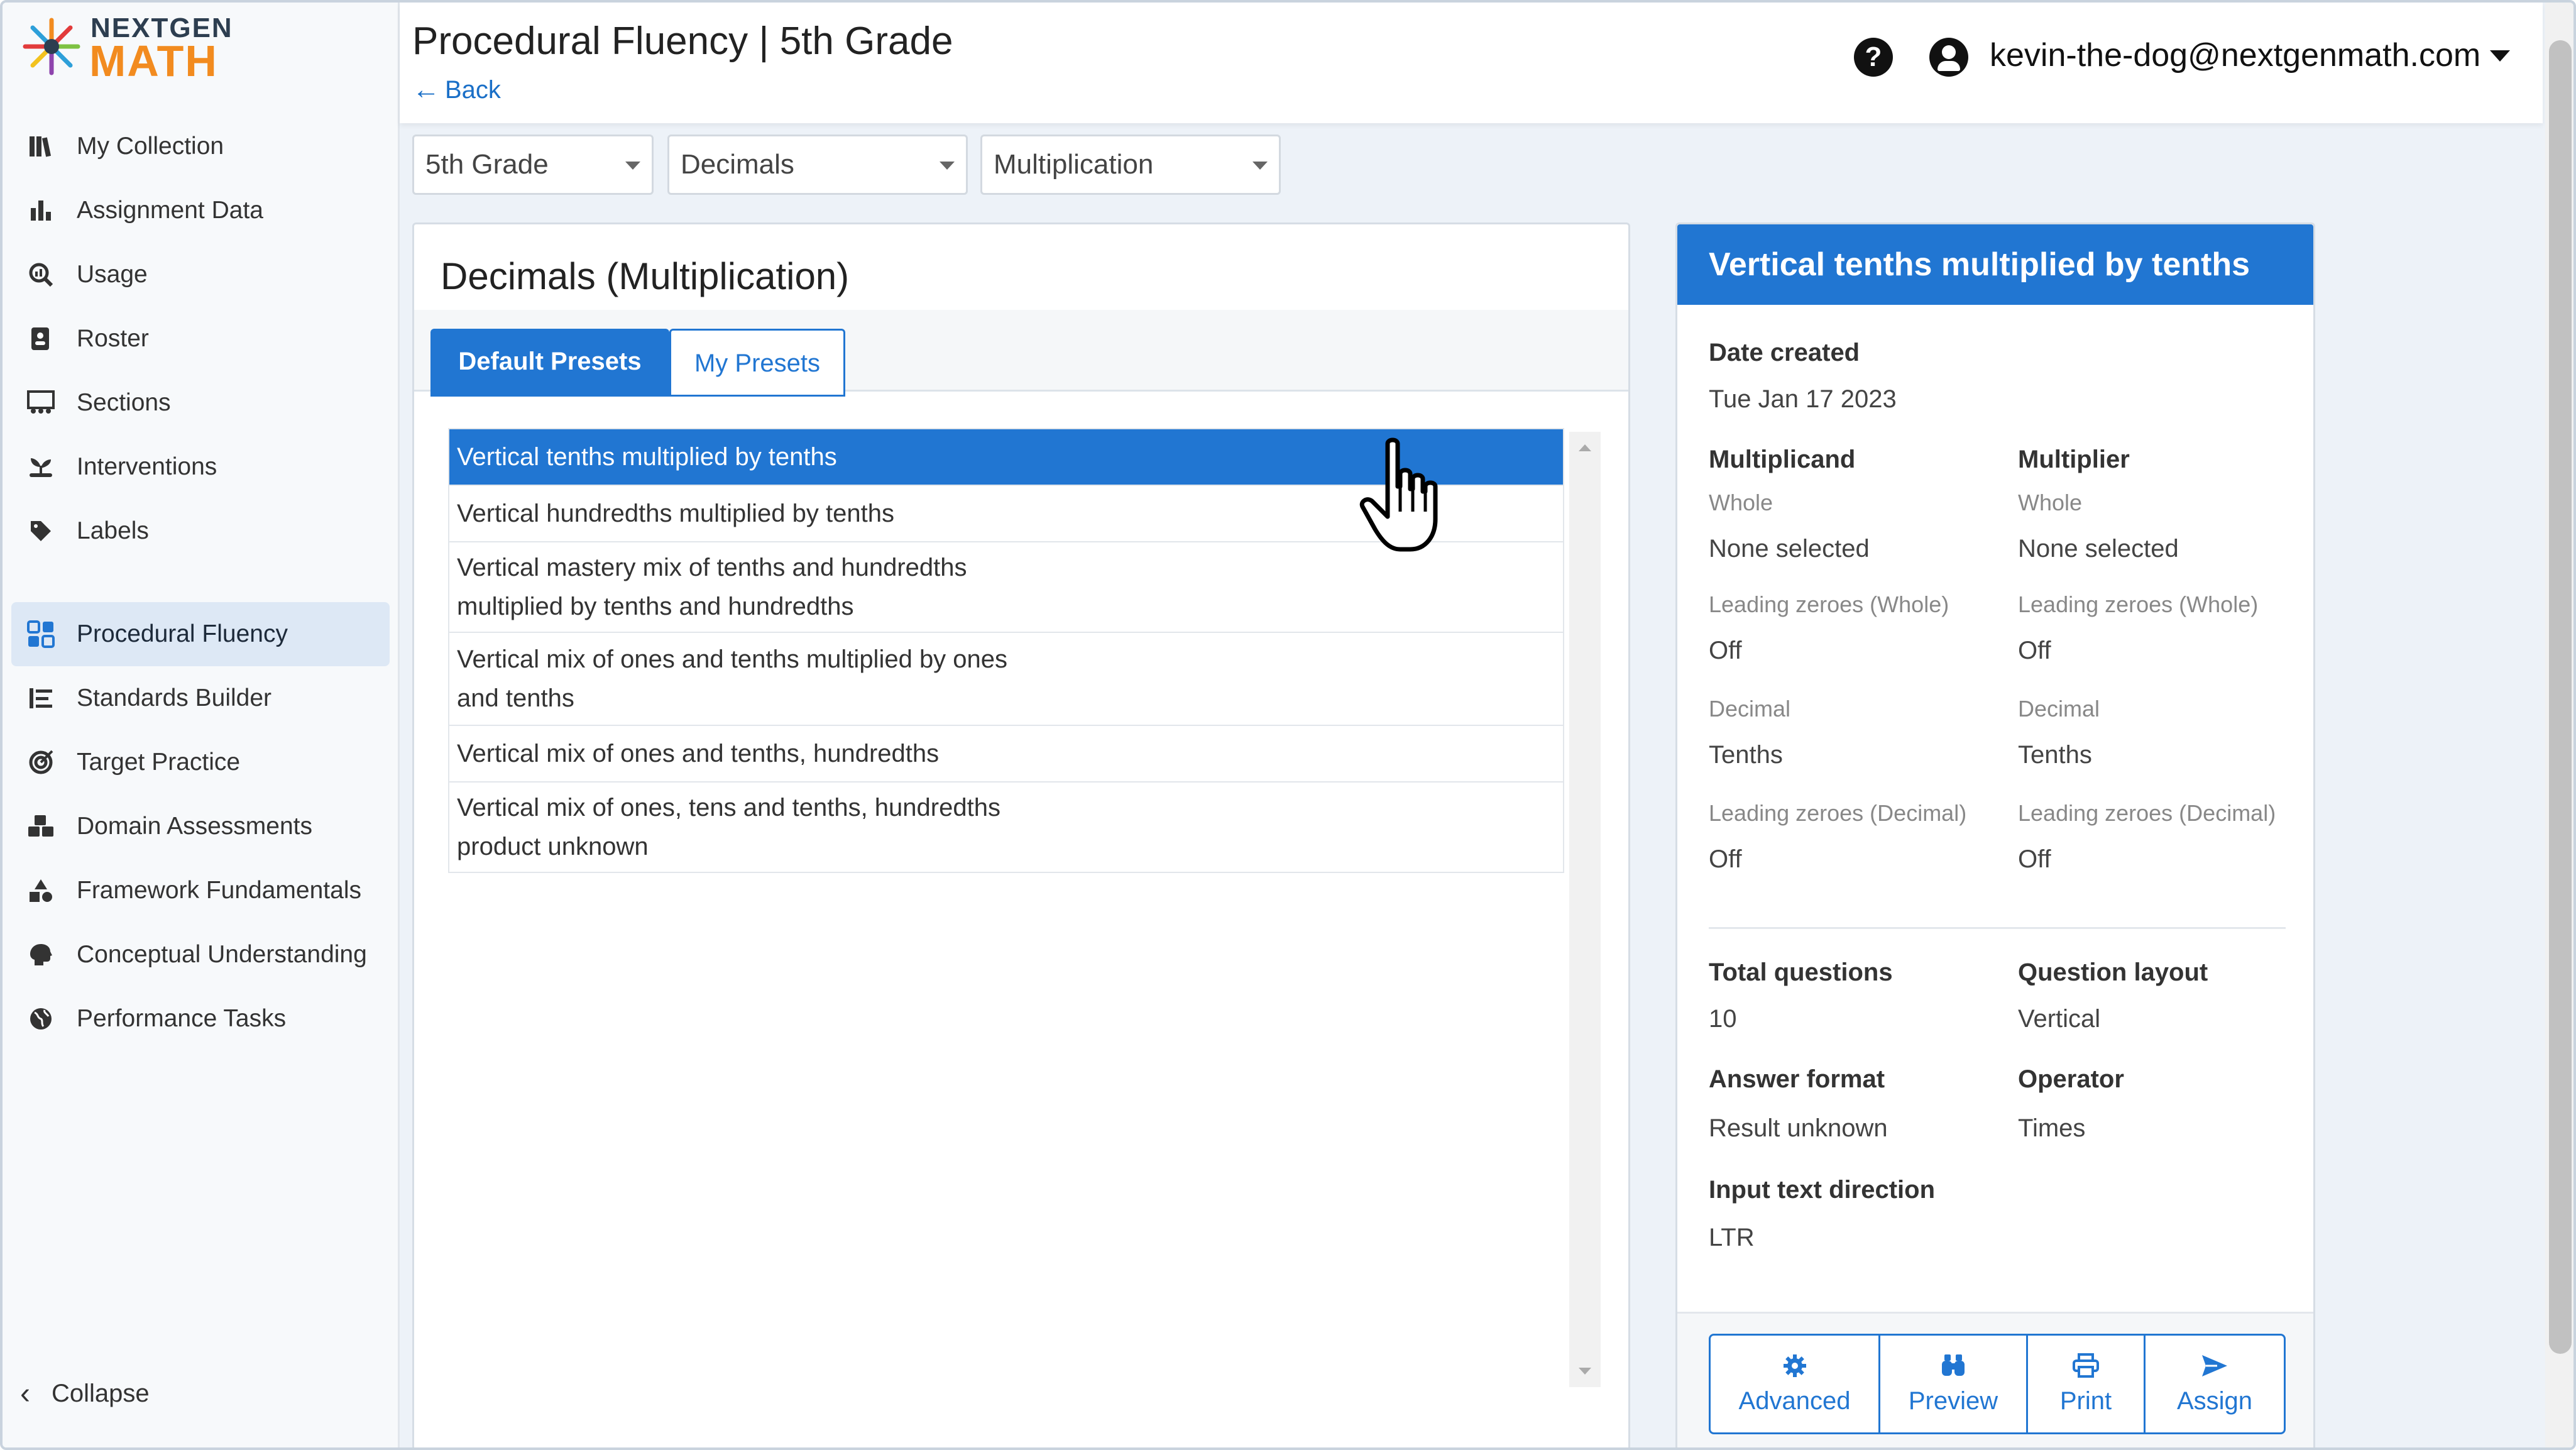 The width and height of the screenshot is (2576, 1450). What do you see at coordinates (41, 955) in the screenshot?
I see `brain-icon` at bounding box center [41, 955].